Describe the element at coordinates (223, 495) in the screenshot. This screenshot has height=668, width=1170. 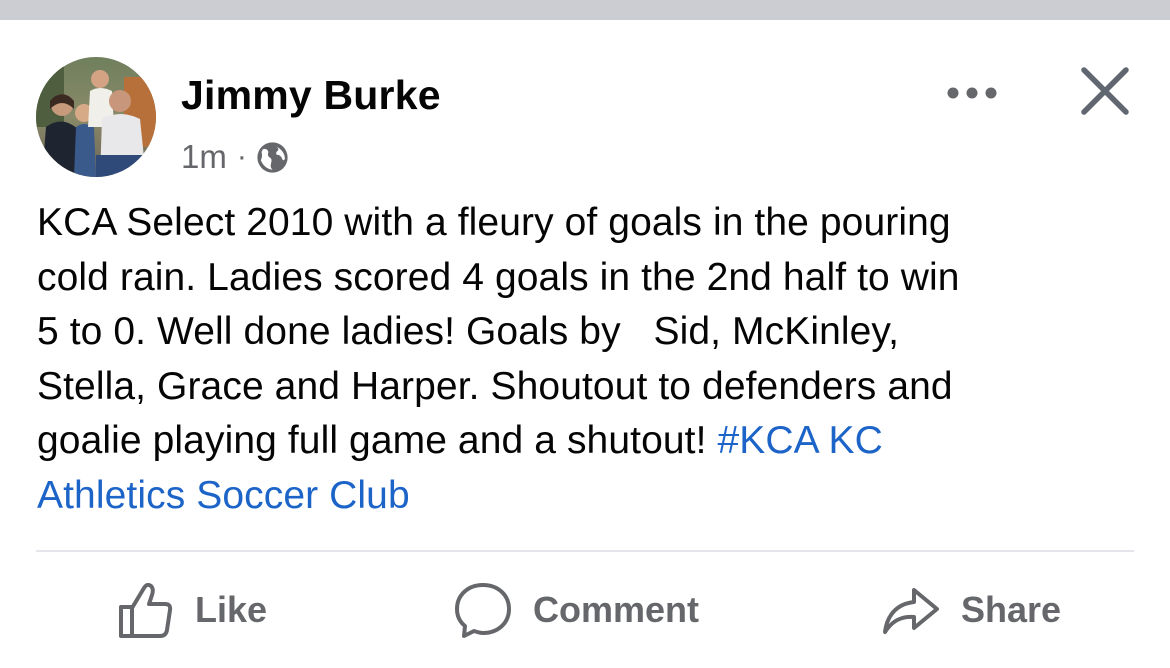
I see `tagged-page-text: Athletics Soccer Club` at that location.